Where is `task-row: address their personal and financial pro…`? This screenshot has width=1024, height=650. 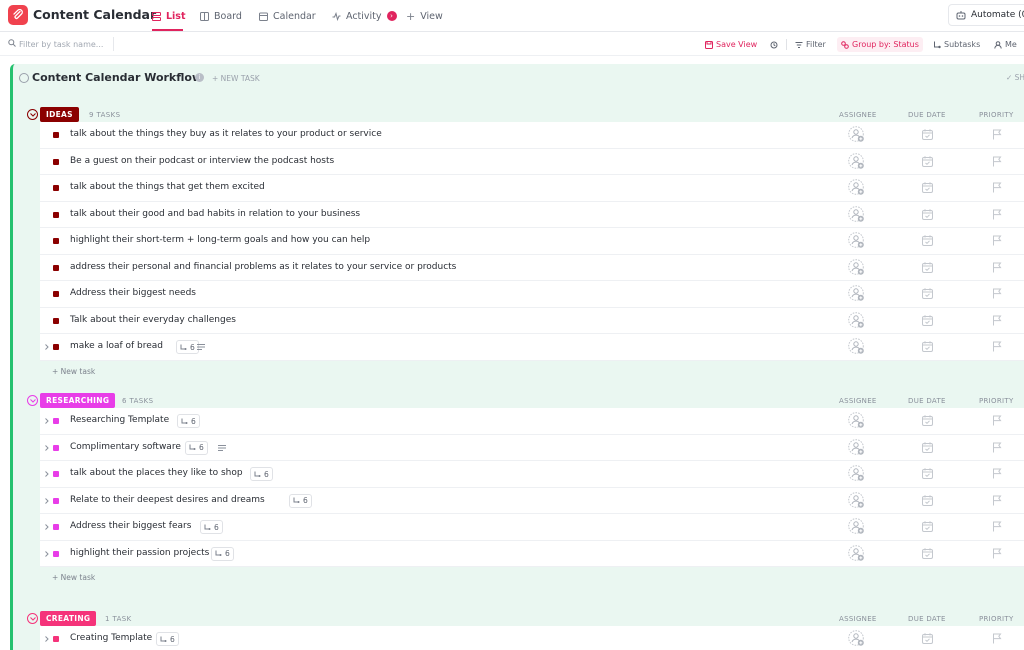 task-row: address their personal and financial pro… is located at coordinates (532, 268).